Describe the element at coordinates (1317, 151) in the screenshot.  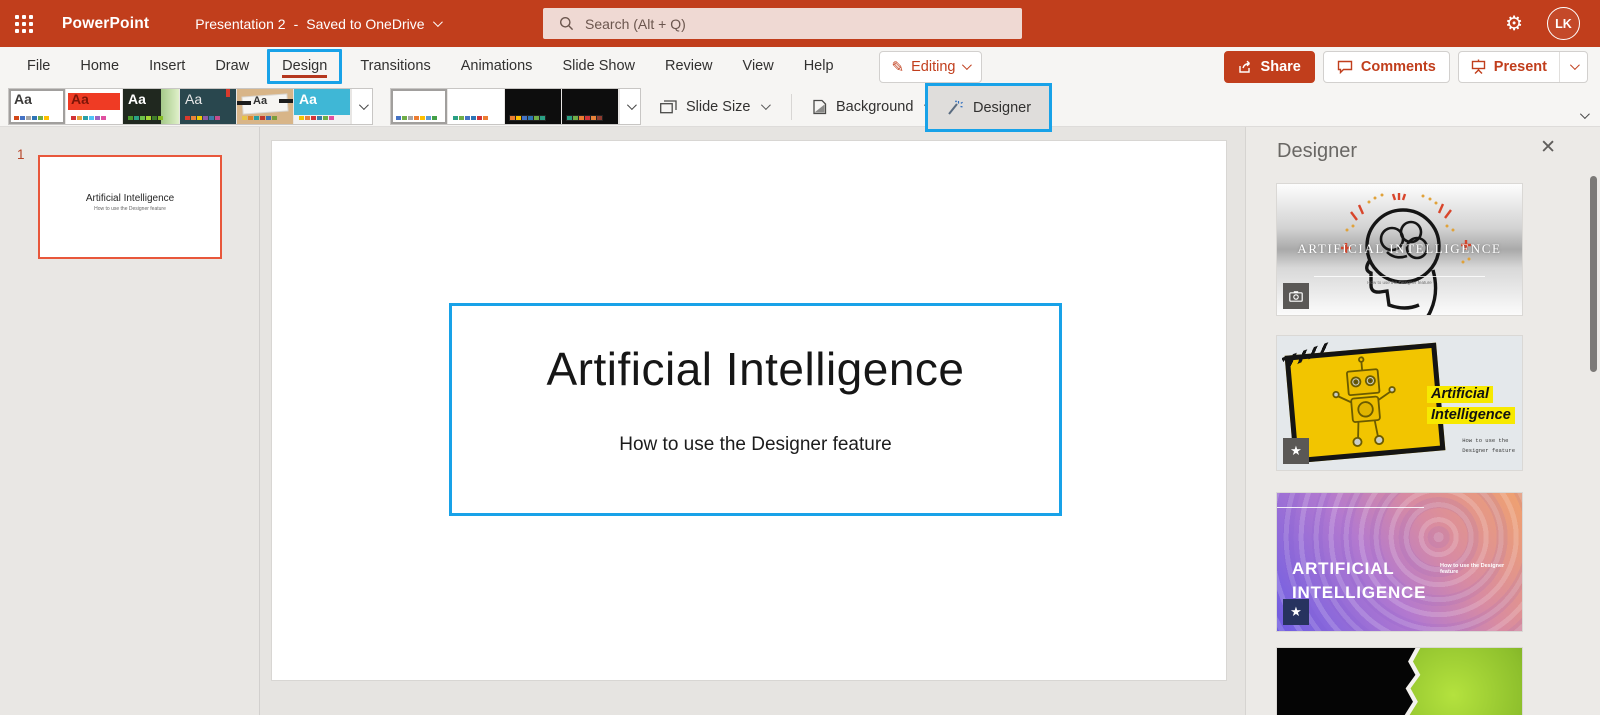
I see `designer-pane-title: Designer` at that location.